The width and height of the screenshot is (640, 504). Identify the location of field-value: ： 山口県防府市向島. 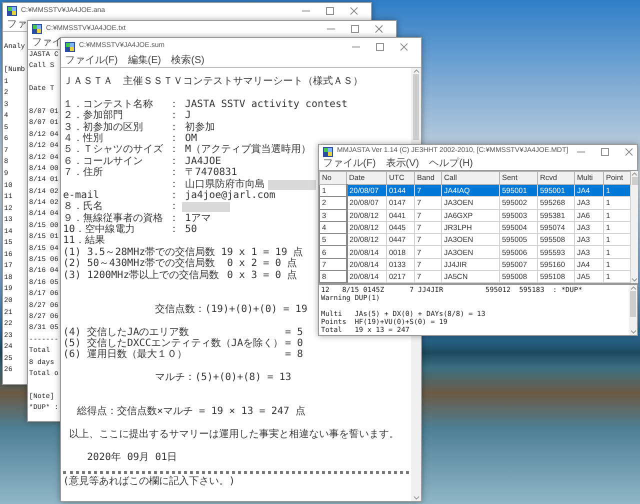
(217, 184).